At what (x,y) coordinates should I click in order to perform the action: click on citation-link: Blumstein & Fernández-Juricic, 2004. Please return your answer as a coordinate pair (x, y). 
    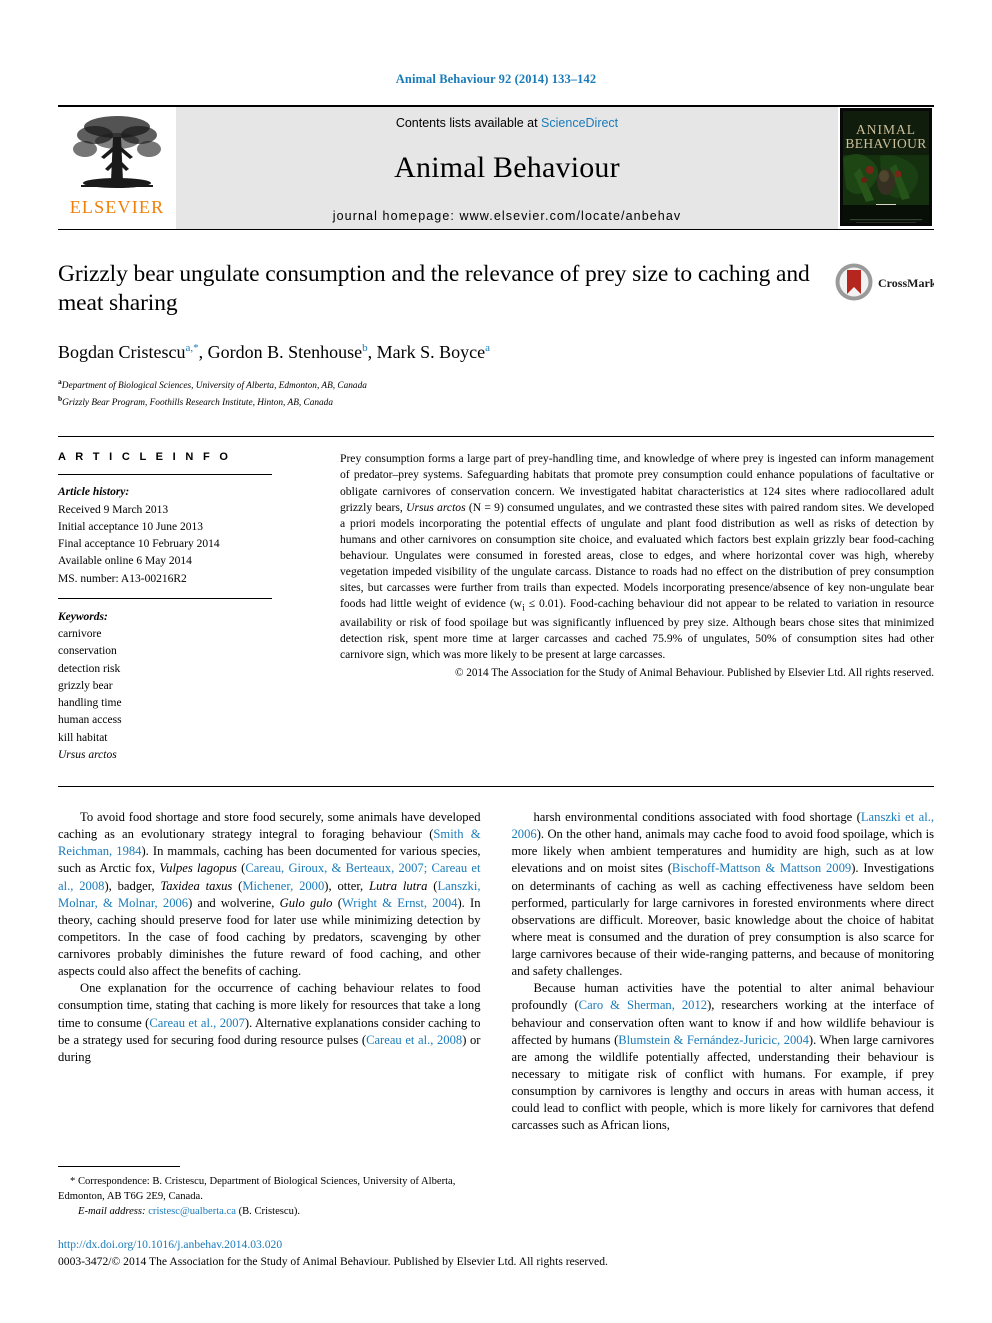
    Looking at the image, I should click on (713, 1040).